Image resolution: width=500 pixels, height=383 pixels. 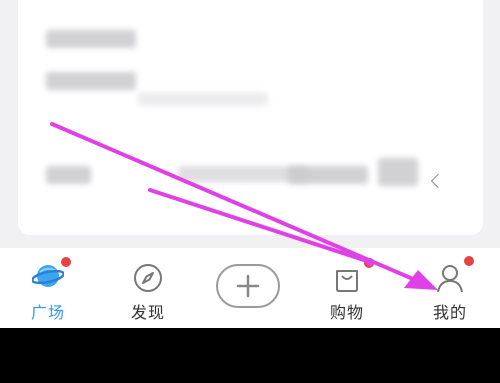 I want to click on publish-button, so click(x=248, y=286).